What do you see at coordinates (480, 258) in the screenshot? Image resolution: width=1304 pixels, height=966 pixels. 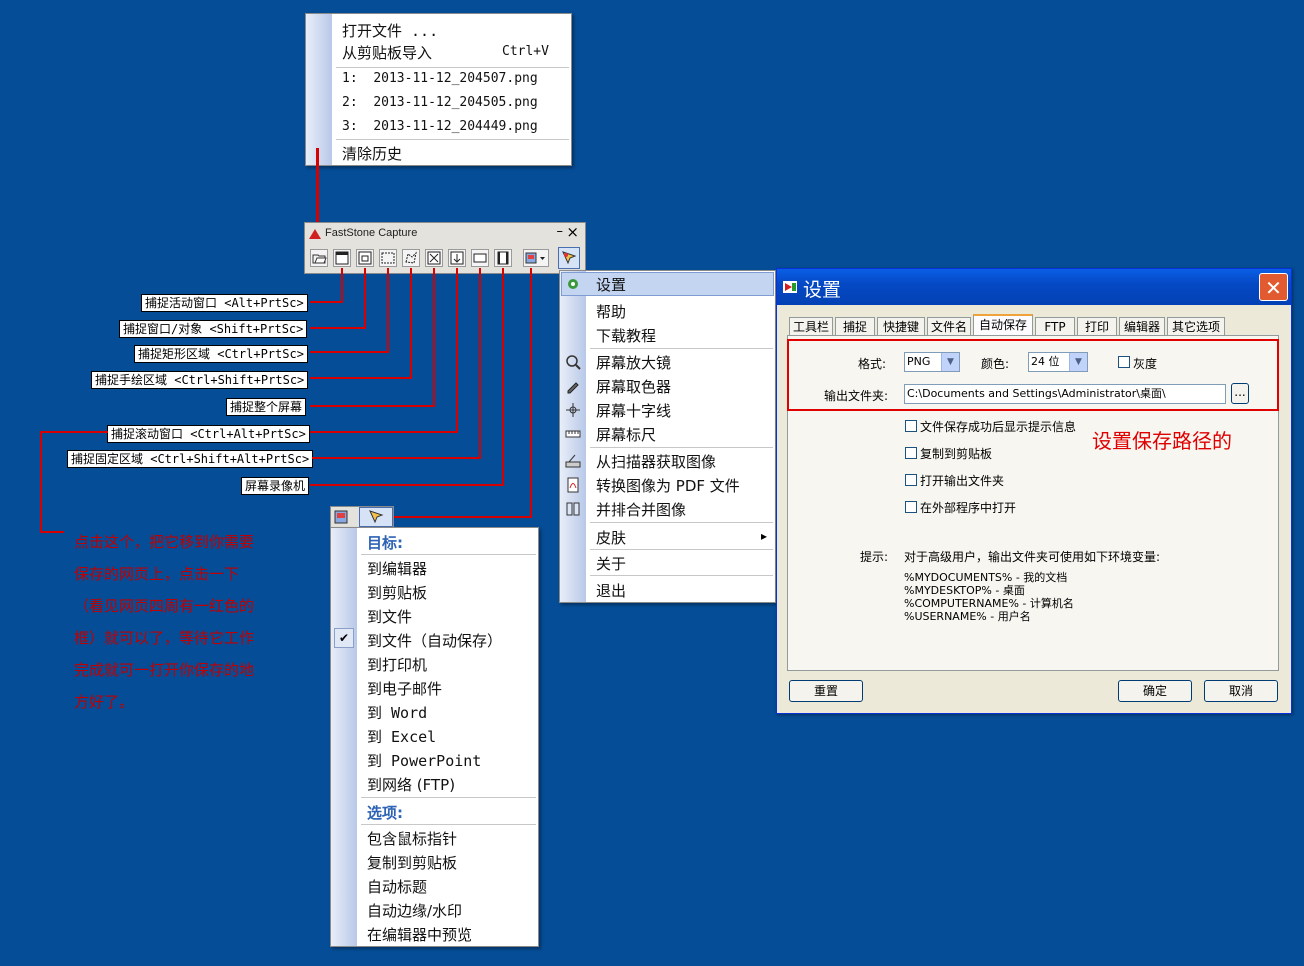 I see `capture-fixed-icon` at bounding box center [480, 258].